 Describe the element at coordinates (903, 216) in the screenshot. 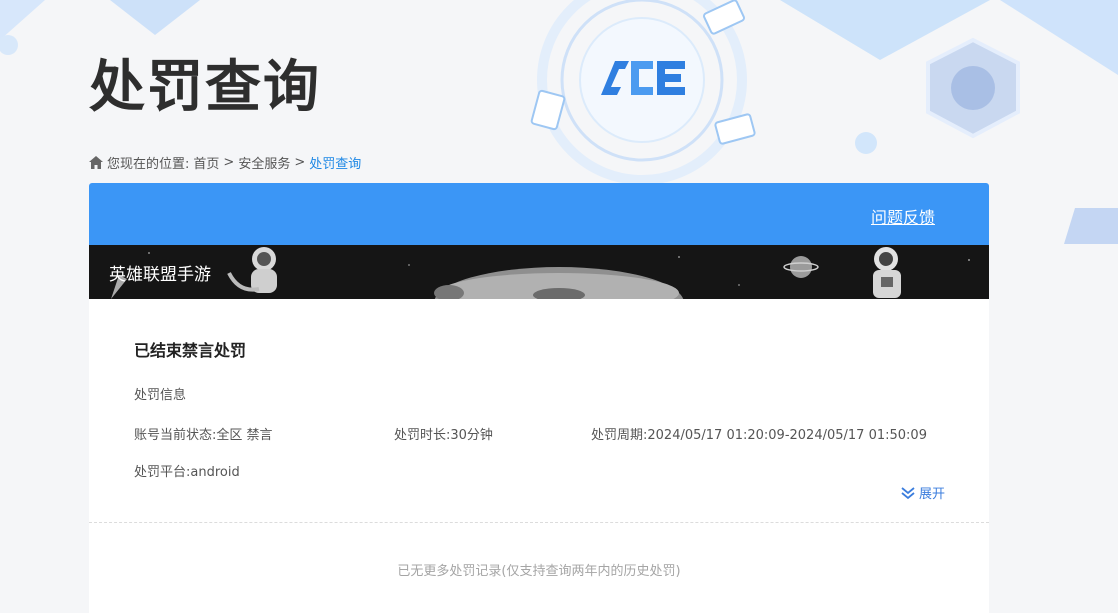

I see `feedback-link: 问题反馈` at that location.